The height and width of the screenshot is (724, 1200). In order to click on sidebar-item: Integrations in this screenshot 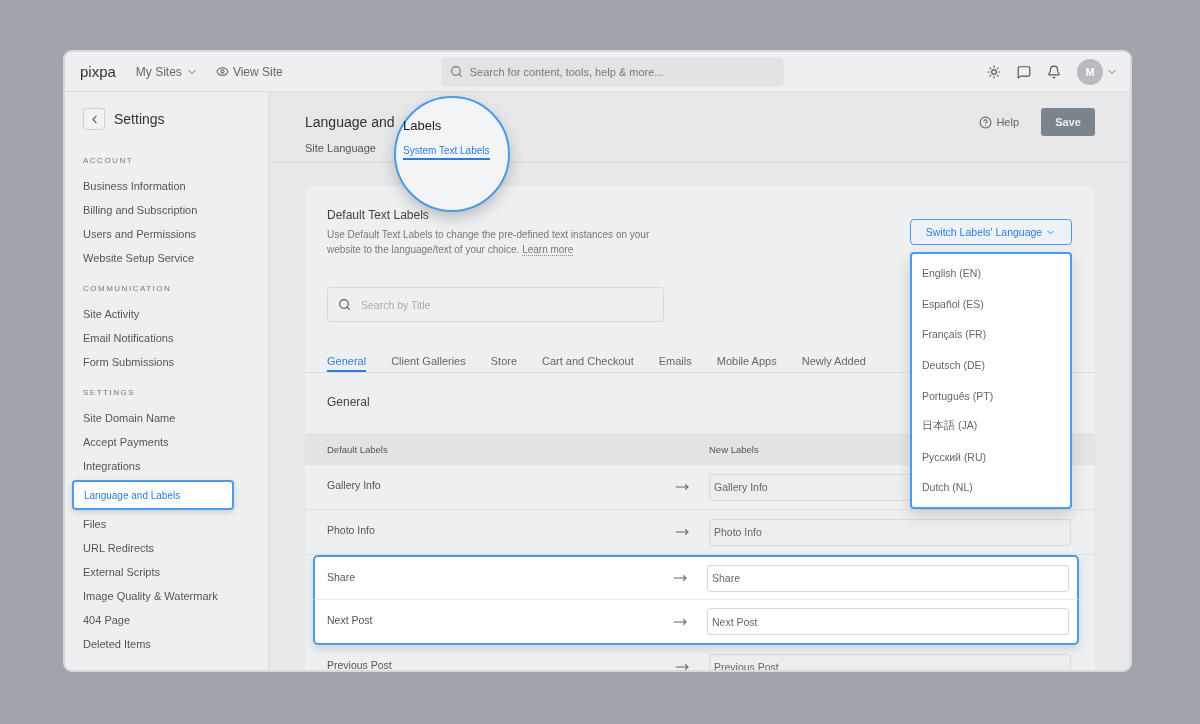, I will do `click(166, 466)`.